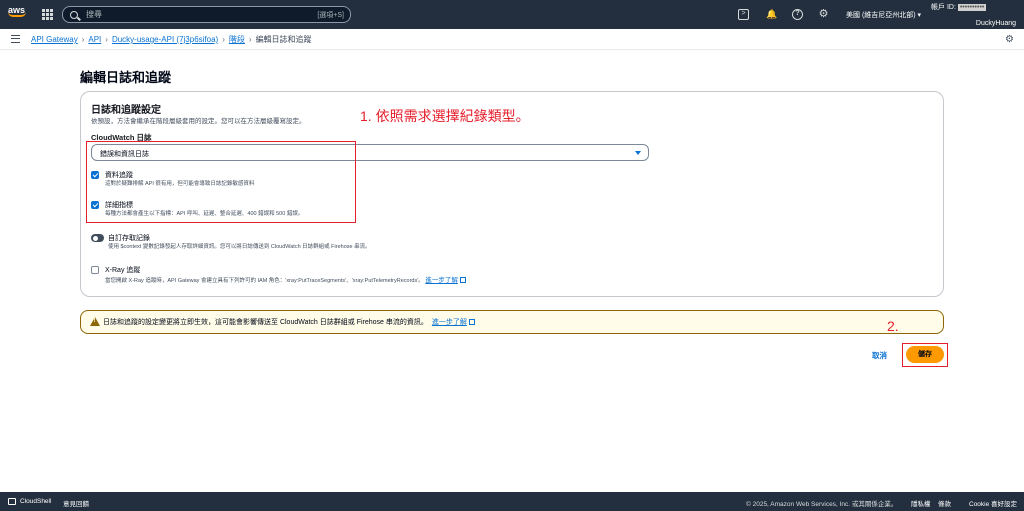 This screenshot has height=511, width=1024. What do you see at coordinates (74, 14) in the screenshot?
I see `search-icon` at bounding box center [74, 14].